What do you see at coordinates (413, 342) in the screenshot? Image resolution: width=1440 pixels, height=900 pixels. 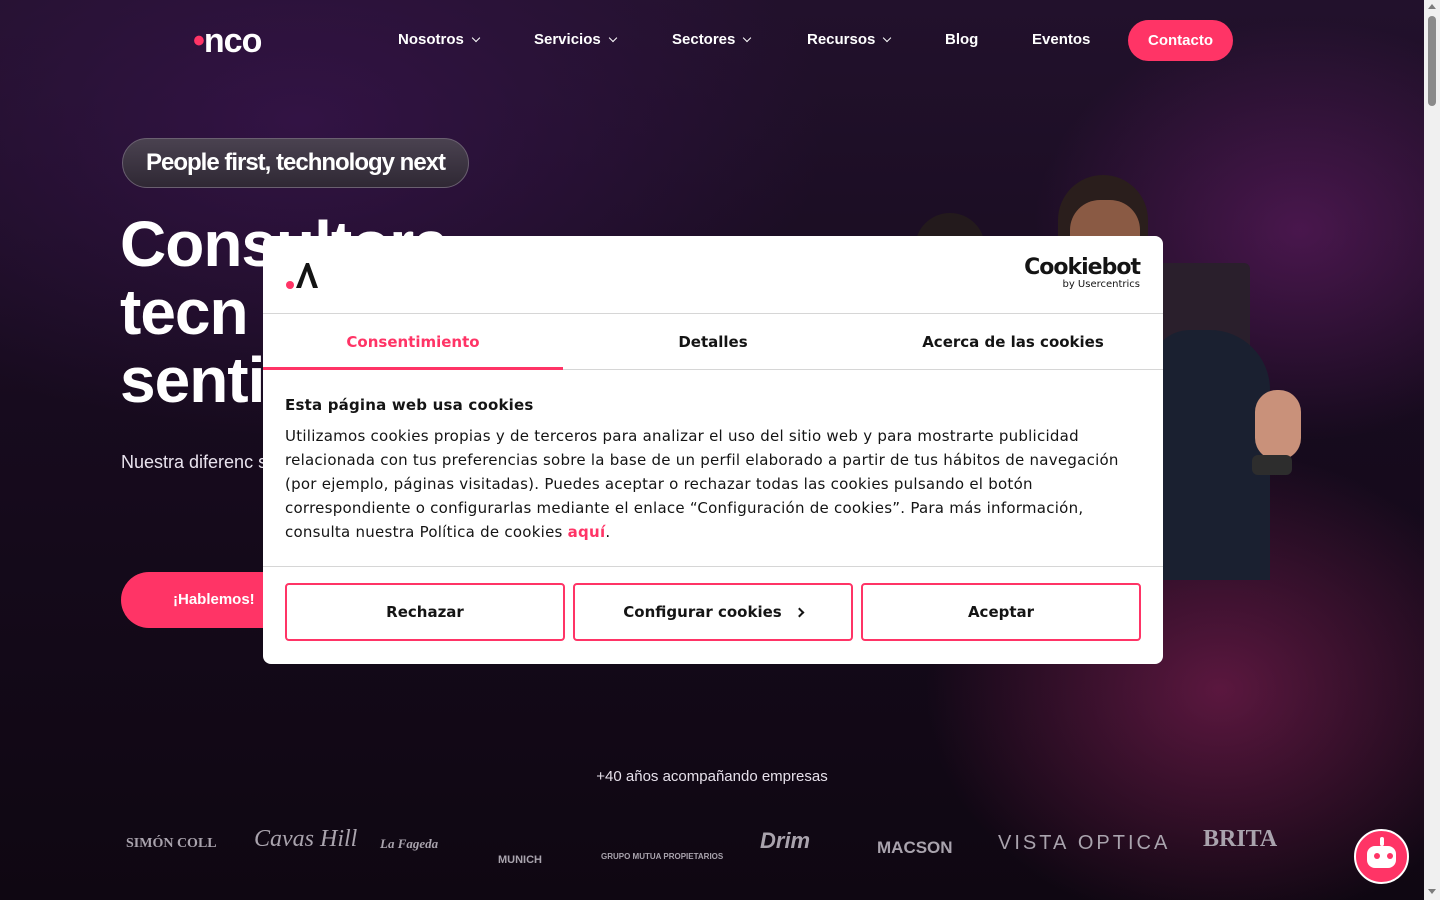 I see `tab-consentimiento: Consentimiento` at bounding box center [413, 342].